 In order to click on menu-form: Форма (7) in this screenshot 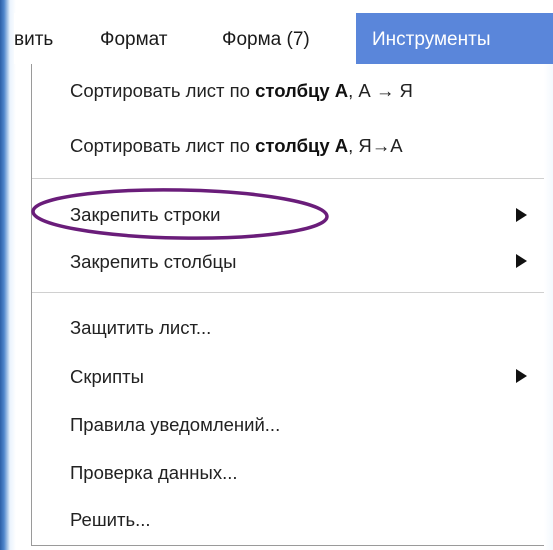, I will do `click(266, 38)`.